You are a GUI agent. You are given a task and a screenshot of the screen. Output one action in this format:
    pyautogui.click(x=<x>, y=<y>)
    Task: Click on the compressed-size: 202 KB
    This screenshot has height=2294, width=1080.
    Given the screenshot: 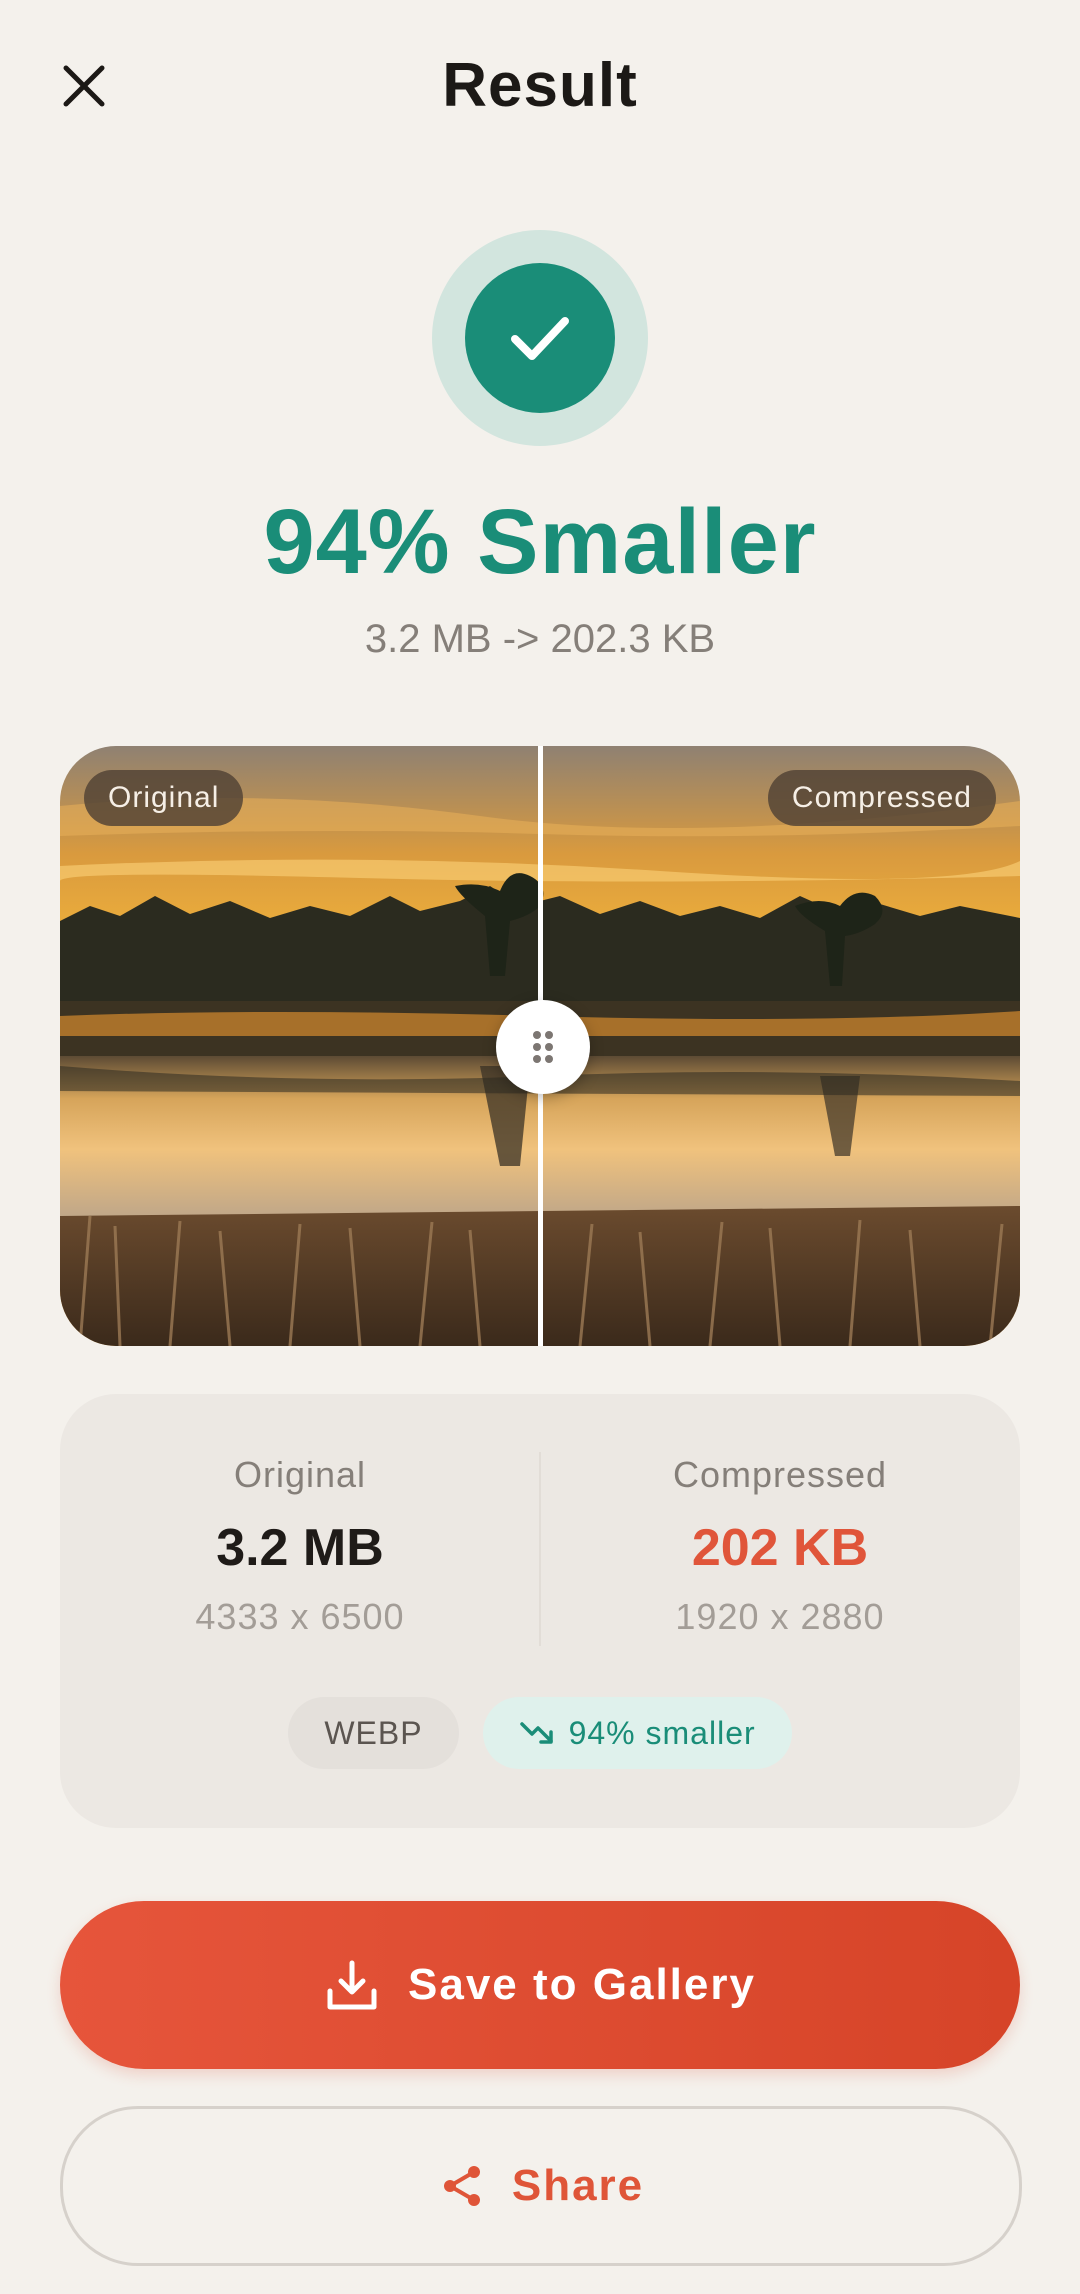 What is the action you would take?
    pyautogui.click(x=780, y=1548)
    